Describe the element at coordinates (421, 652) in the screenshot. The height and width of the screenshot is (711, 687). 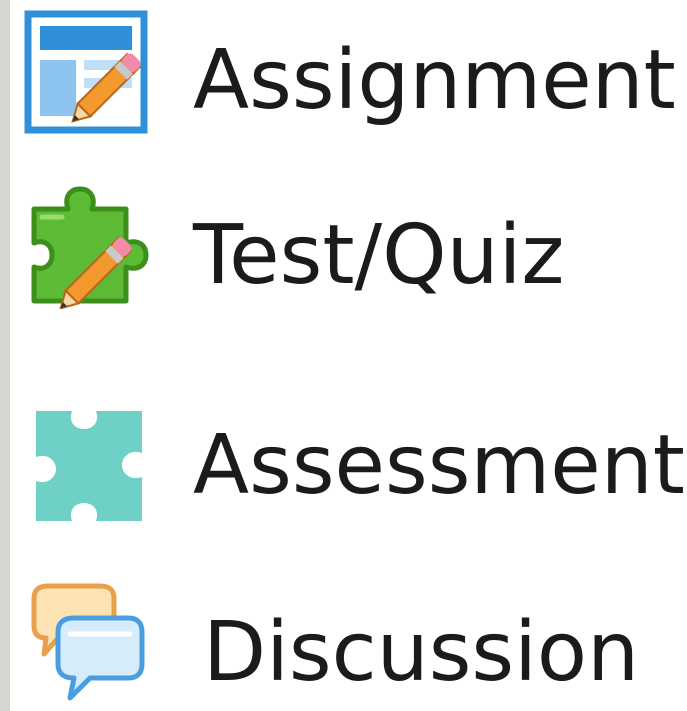
I see `menu-item-label: Discussion` at that location.